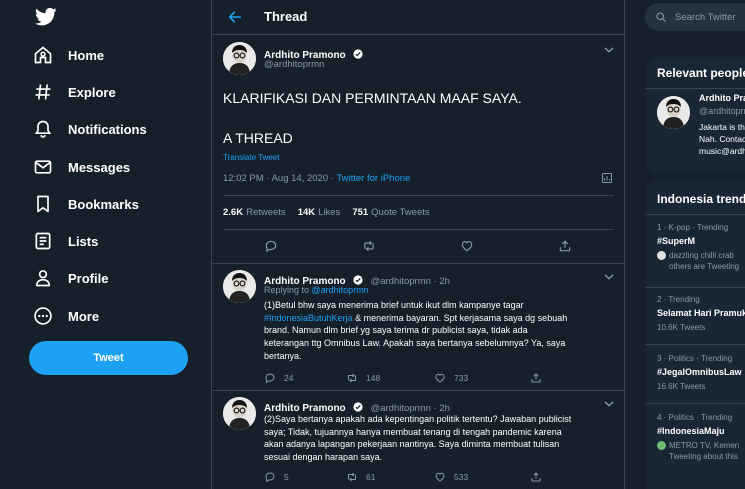 This screenshot has height=489, width=745. What do you see at coordinates (363, 378) in the screenshot?
I see `retweet-action: 148` at bounding box center [363, 378].